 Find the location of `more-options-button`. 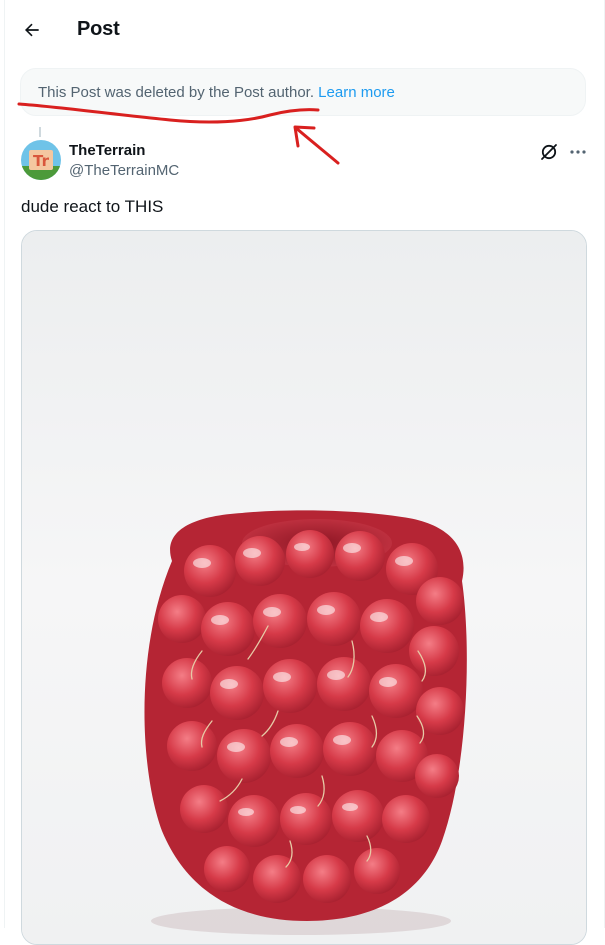

more-options-button is located at coordinates (578, 152).